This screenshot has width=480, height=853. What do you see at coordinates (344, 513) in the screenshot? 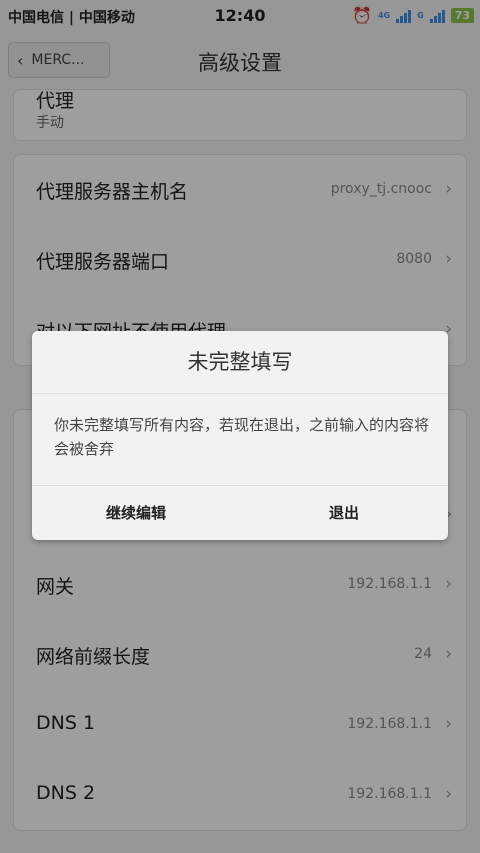
I see `exit-button: 退出` at bounding box center [344, 513].